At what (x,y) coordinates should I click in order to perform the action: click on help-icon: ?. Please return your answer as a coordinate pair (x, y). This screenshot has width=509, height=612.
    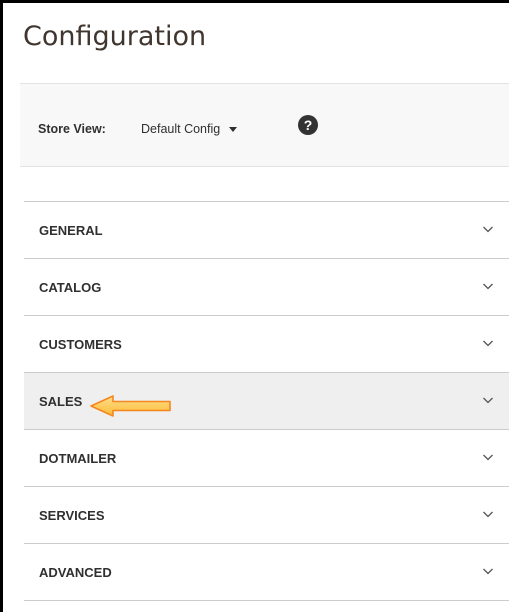
    Looking at the image, I should click on (308, 125).